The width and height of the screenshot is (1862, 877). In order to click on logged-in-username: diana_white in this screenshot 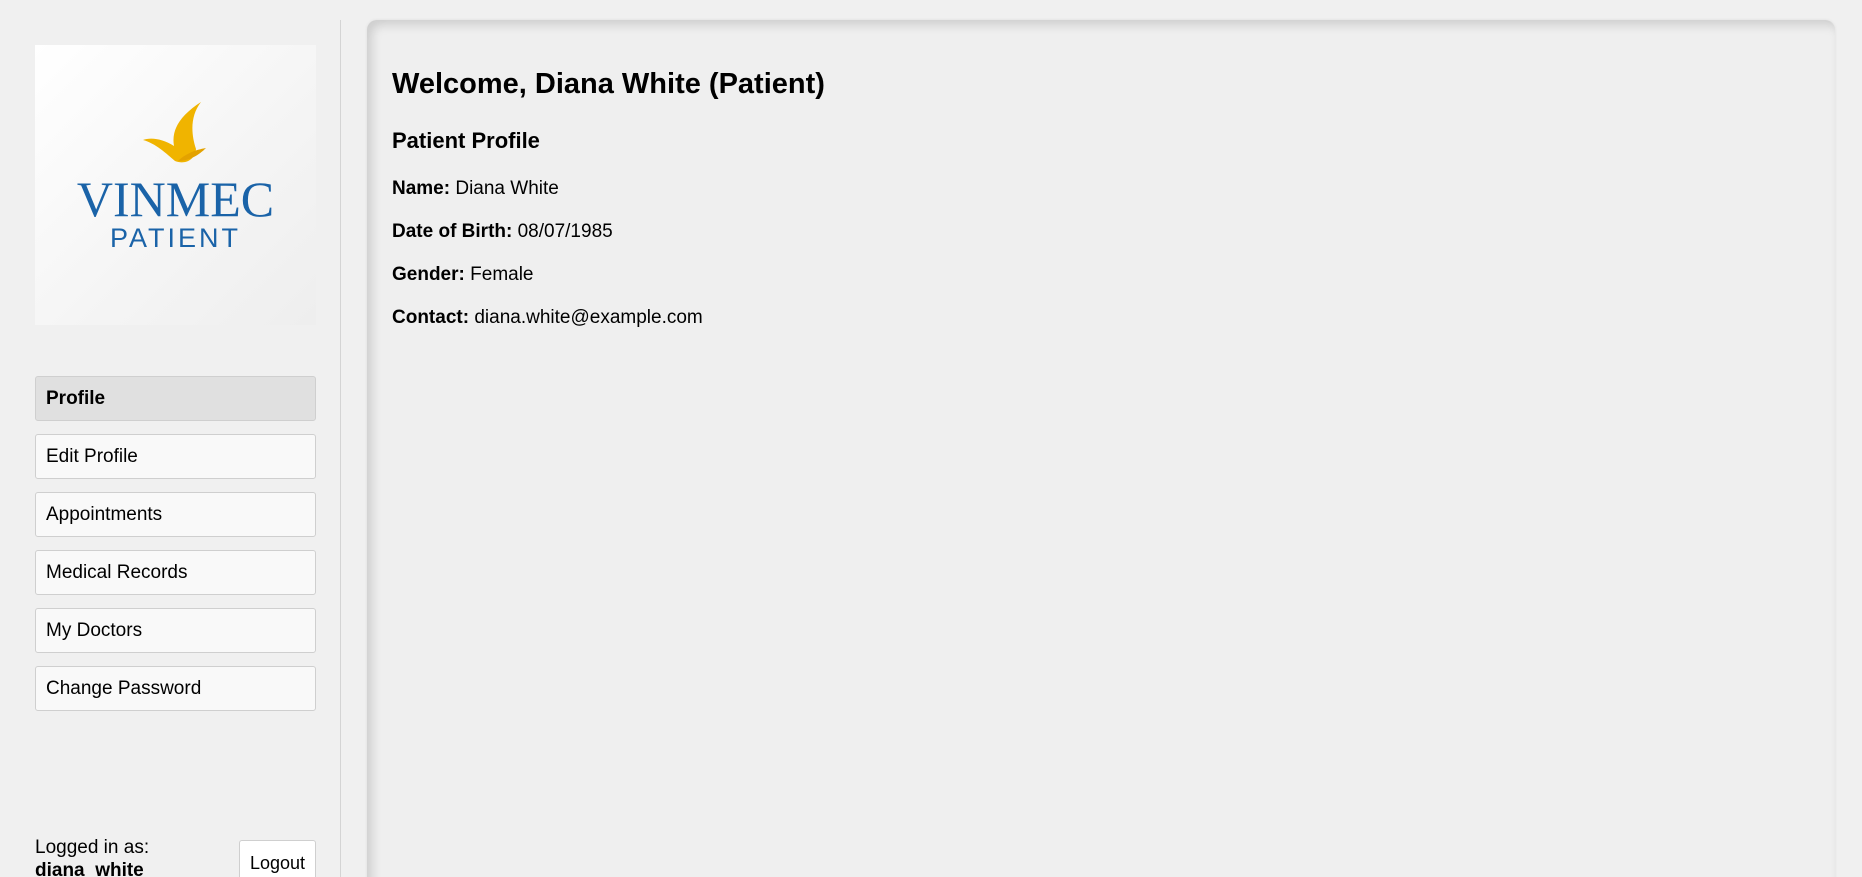, I will do `click(89, 868)`.